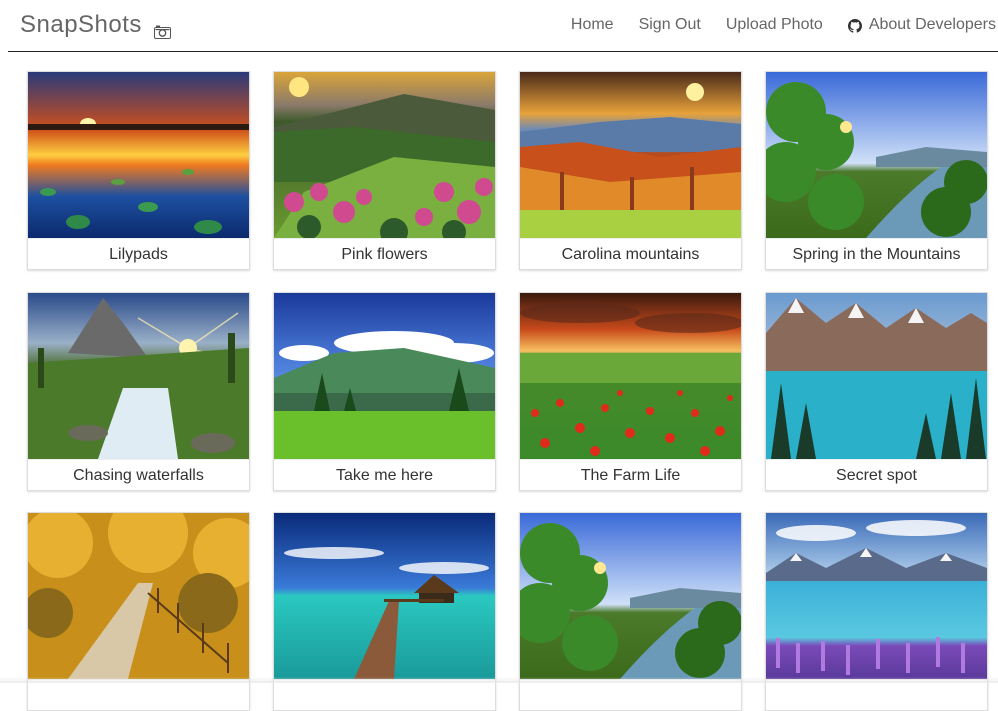  Describe the element at coordinates (138, 253) in the screenshot. I see `photo-caption: Lilypads` at that location.